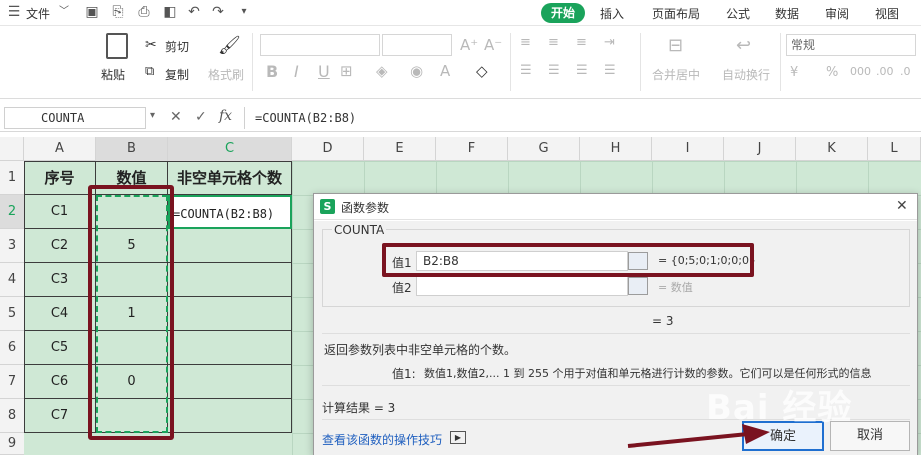 The height and width of the screenshot is (455, 921). I want to click on format-painter-icon: 🖌, so click(229, 45).